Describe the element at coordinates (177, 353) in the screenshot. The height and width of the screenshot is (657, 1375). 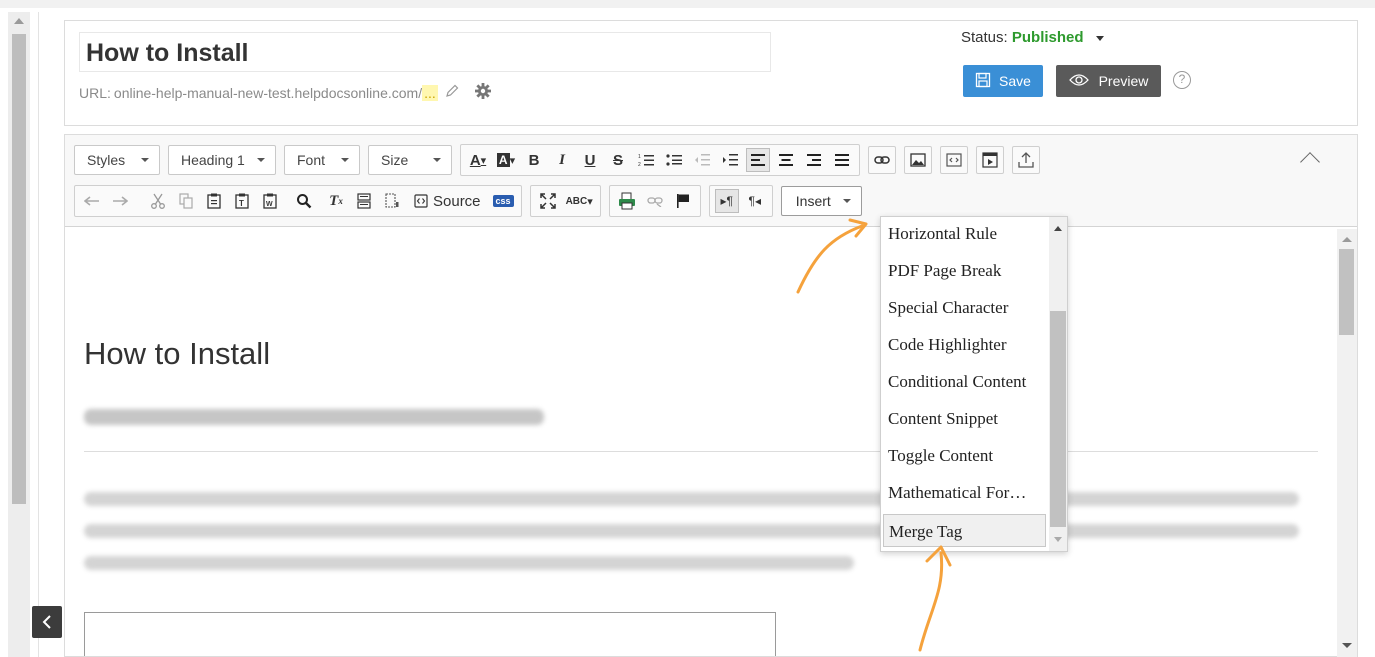
I see `document-heading: How to Install` at that location.